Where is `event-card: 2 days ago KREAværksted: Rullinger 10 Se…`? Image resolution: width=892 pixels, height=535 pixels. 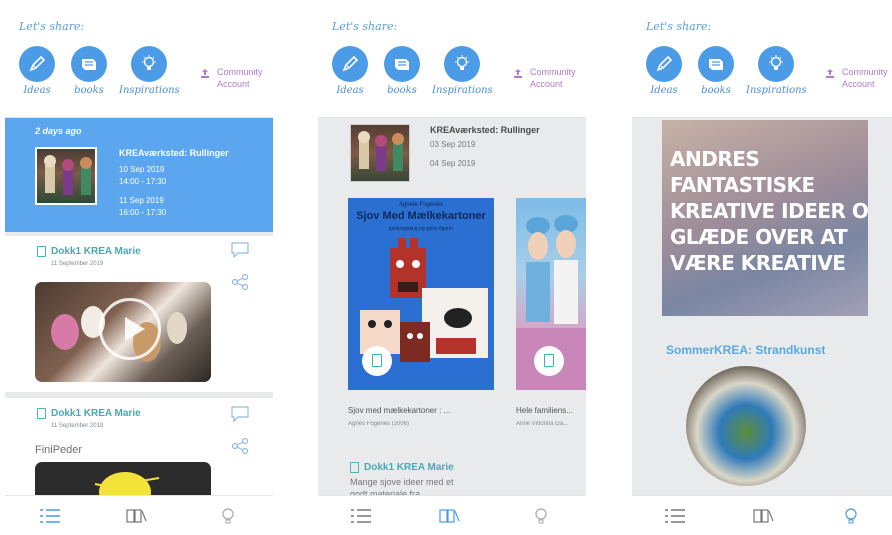
event-card: 2 days ago KREAværksted: Rullinger 10 Se… is located at coordinates (139, 175).